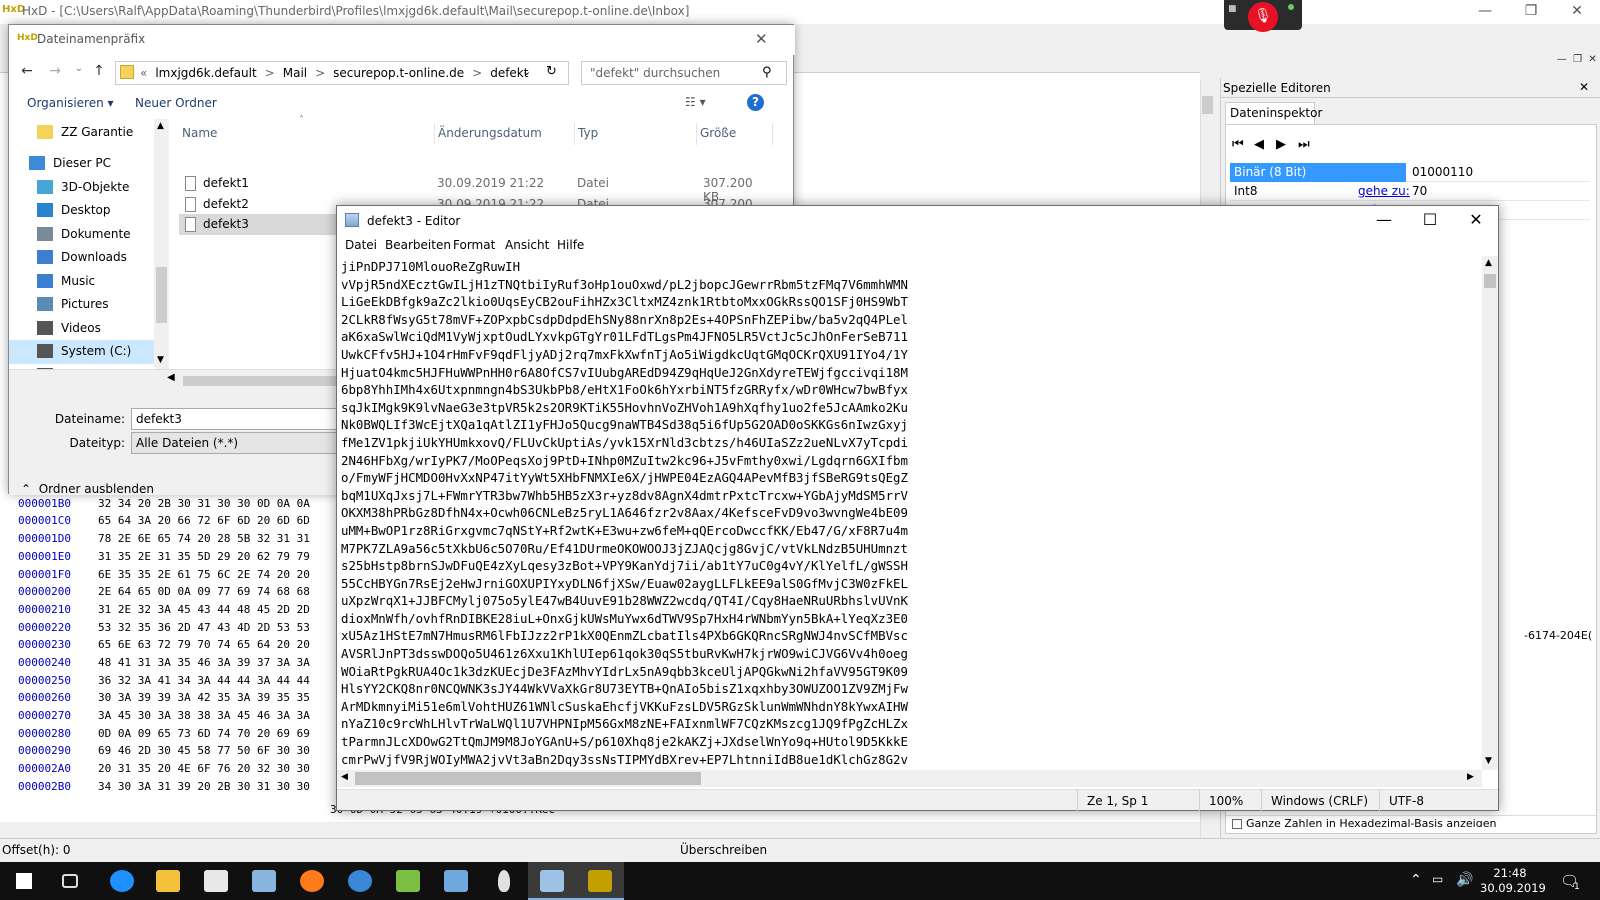  I want to click on first-icon: ⏮, so click(1241, 145).